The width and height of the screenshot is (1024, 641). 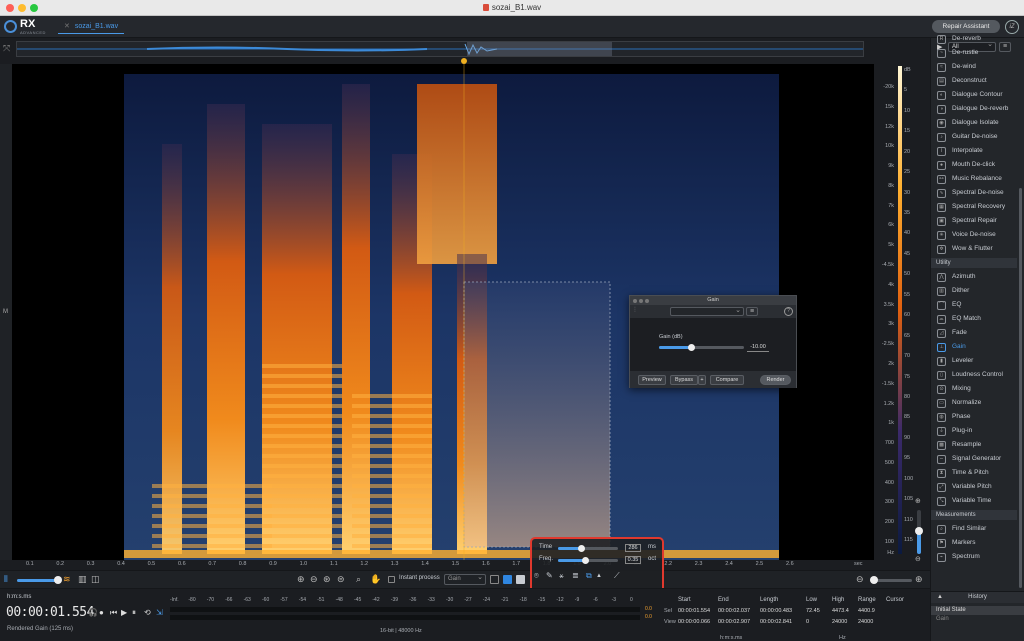 What do you see at coordinates (391, 579) in the screenshot?
I see `instant-process-checkbox` at bounding box center [391, 579].